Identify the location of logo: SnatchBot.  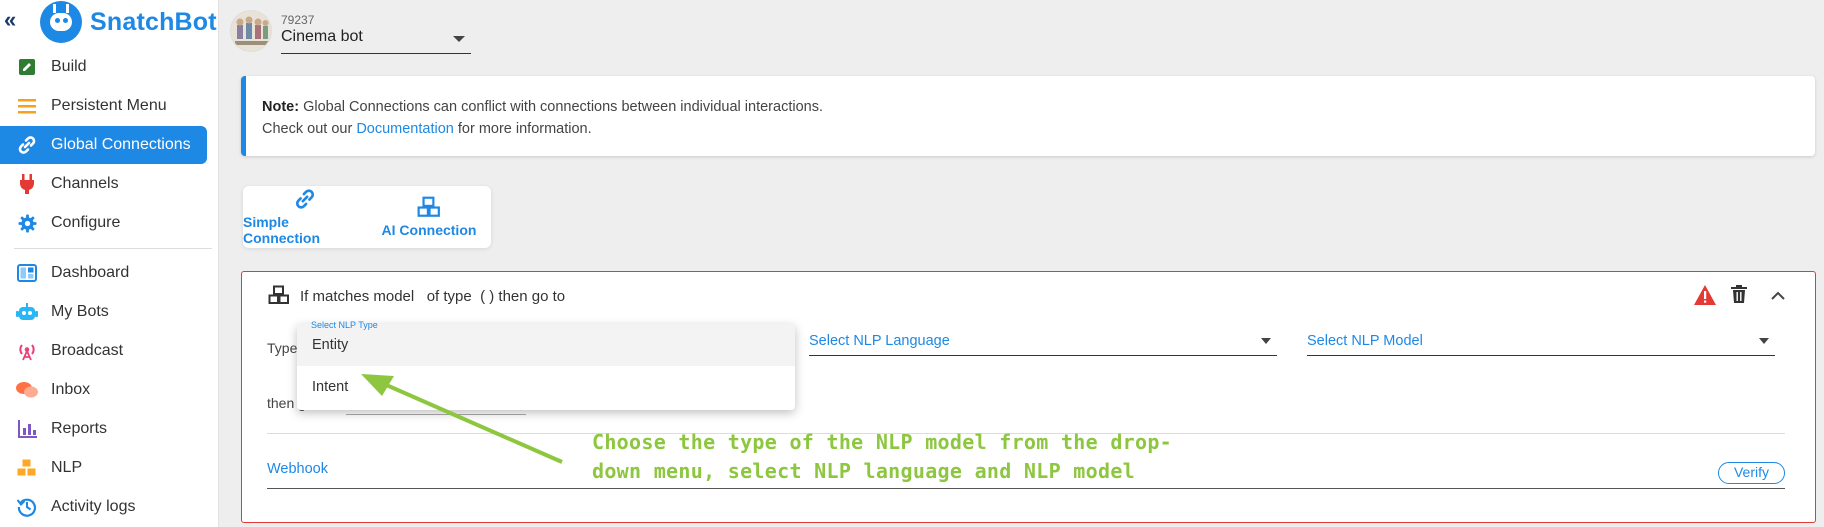
(128, 22).